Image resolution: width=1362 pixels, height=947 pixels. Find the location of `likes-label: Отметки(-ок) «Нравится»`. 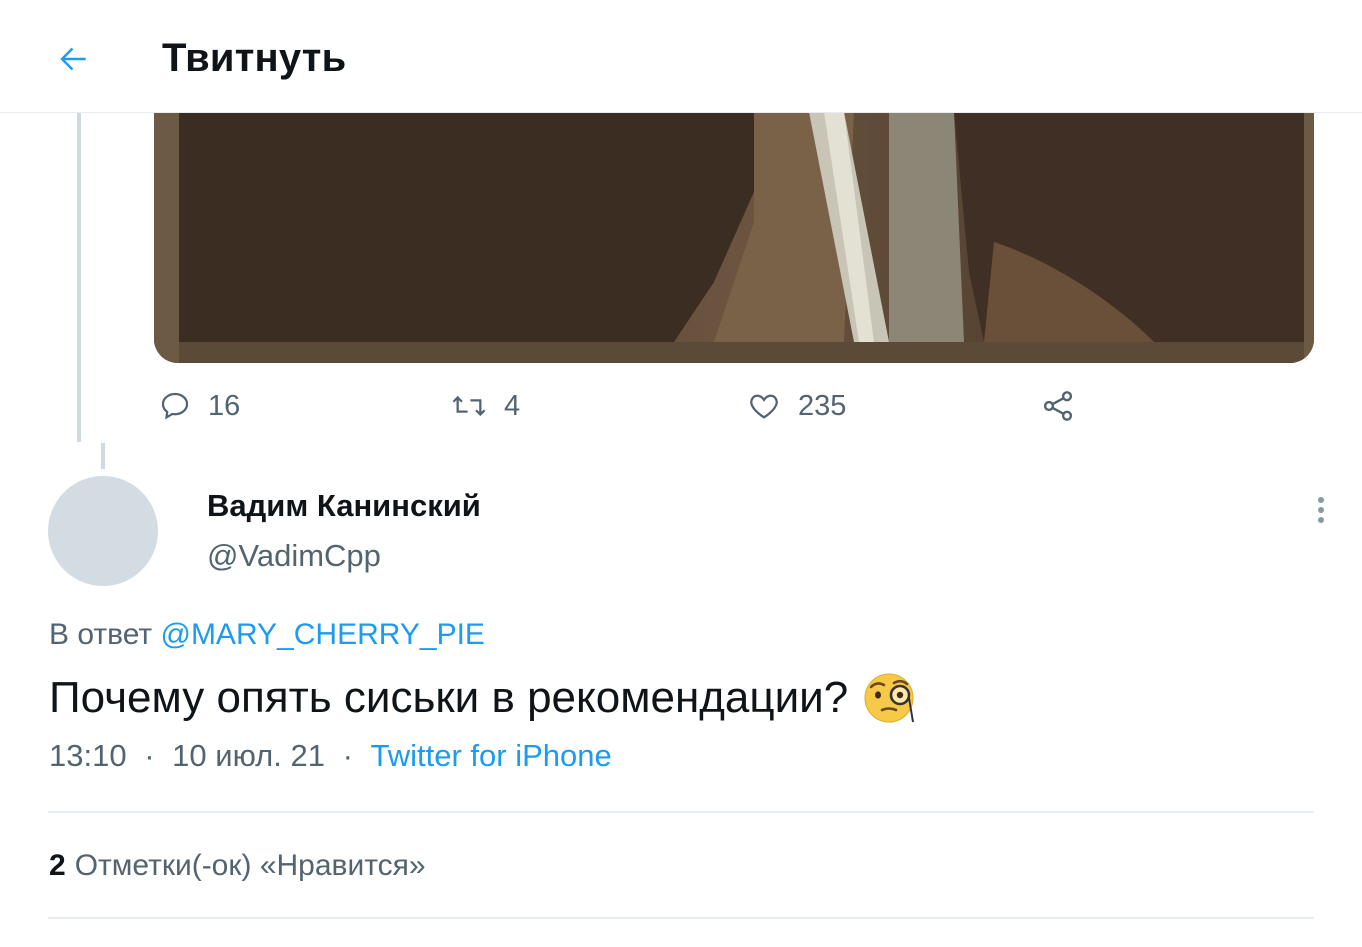

likes-label: Отметки(-ок) «Нравится» is located at coordinates (250, 865).